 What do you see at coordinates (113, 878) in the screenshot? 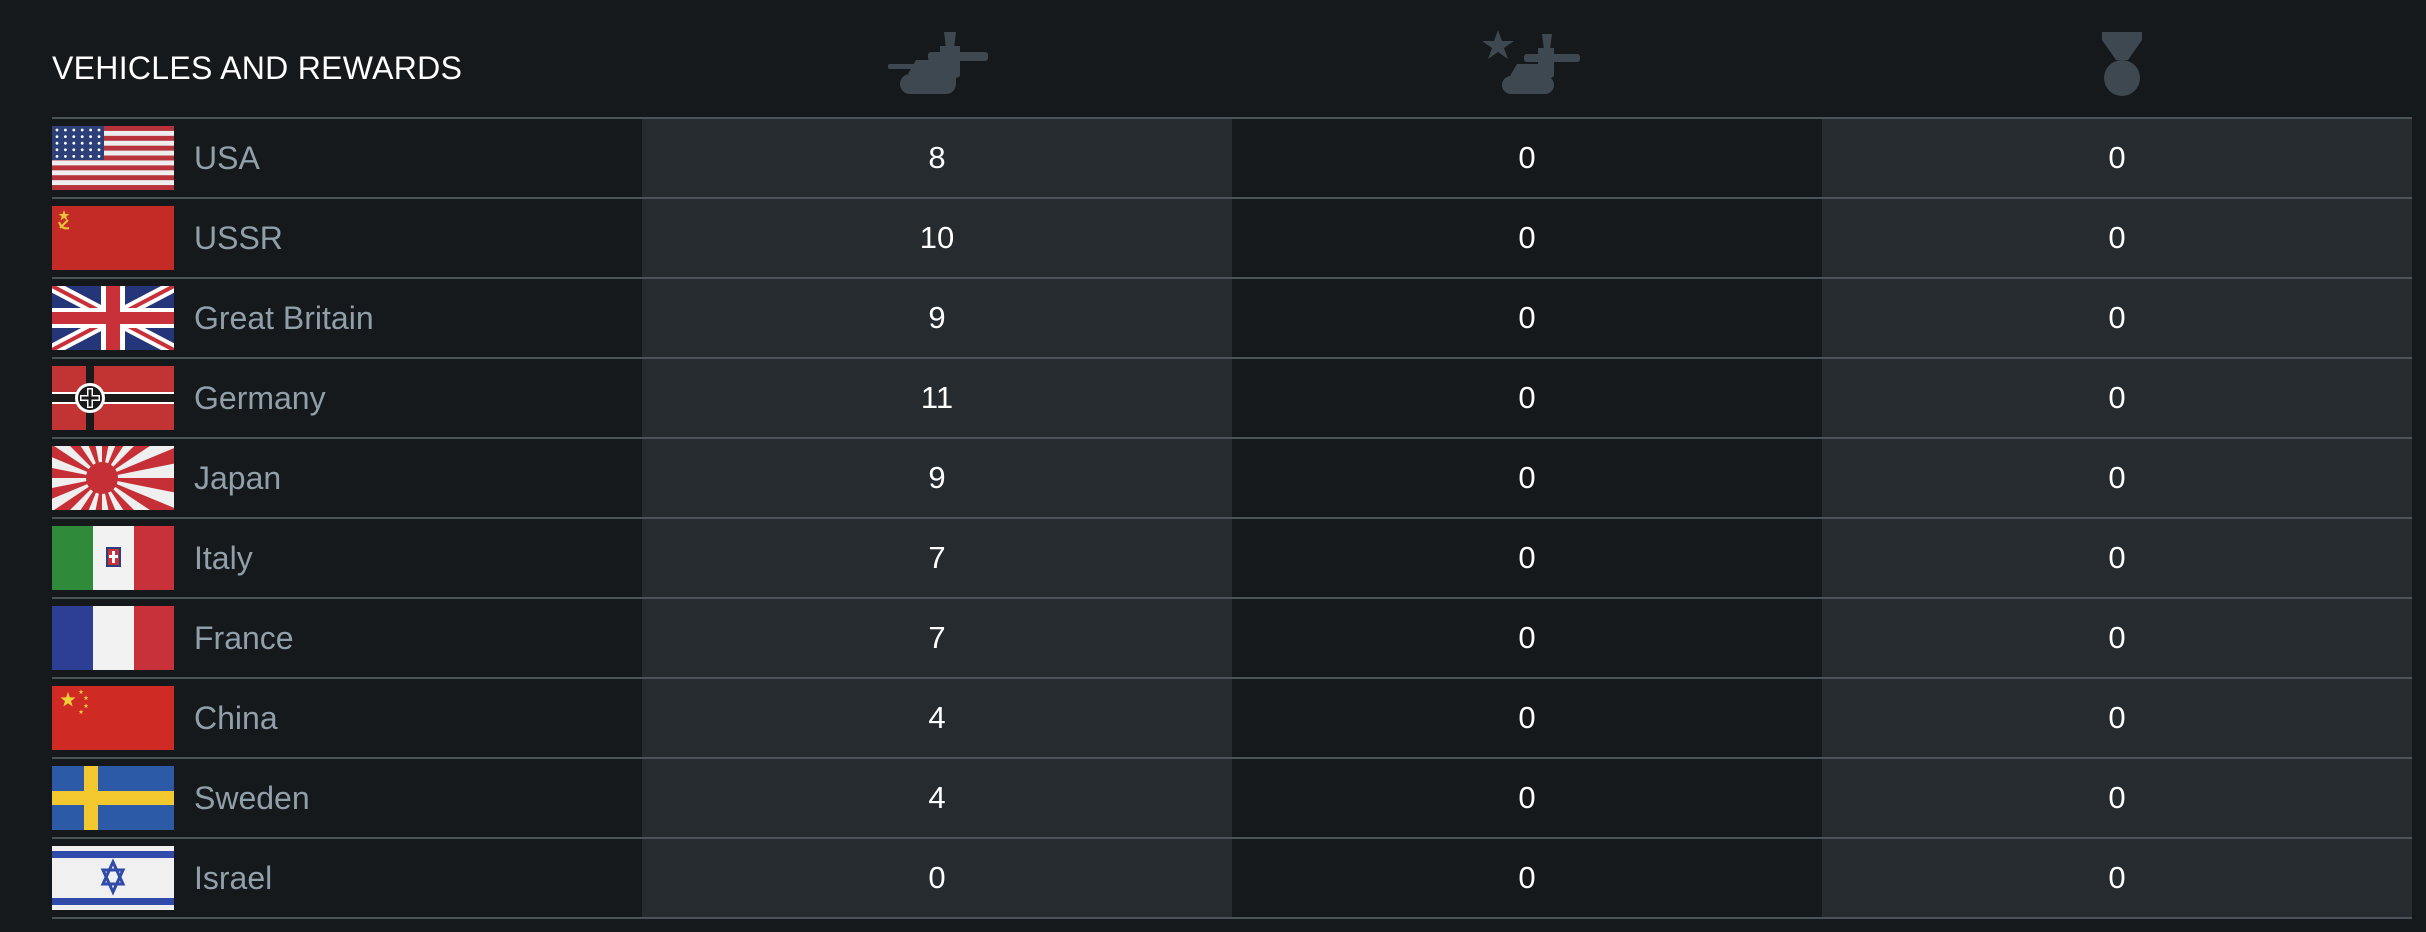
I see `israel-flag-icon` at bounding box center [113, 878].